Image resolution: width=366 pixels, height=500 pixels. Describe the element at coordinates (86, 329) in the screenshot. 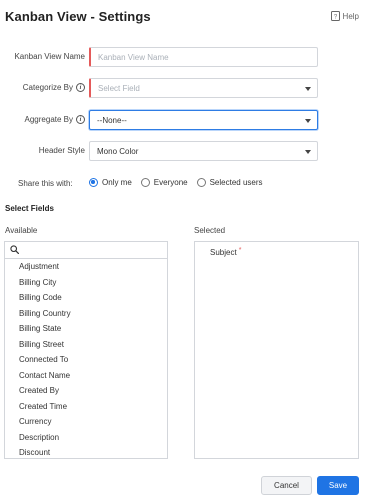

I see `list-item: Billing State` at that location.